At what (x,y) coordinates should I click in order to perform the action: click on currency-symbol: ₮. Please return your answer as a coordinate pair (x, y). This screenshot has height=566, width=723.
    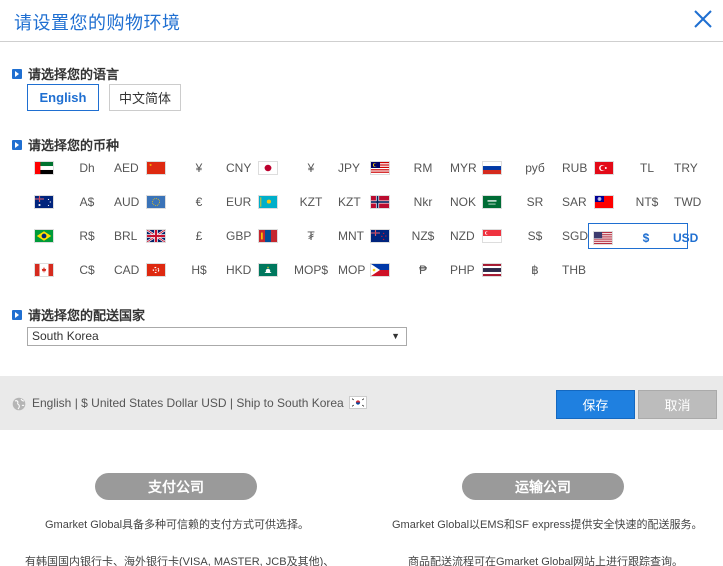
    Looking at the image, I should click on (311, 236).